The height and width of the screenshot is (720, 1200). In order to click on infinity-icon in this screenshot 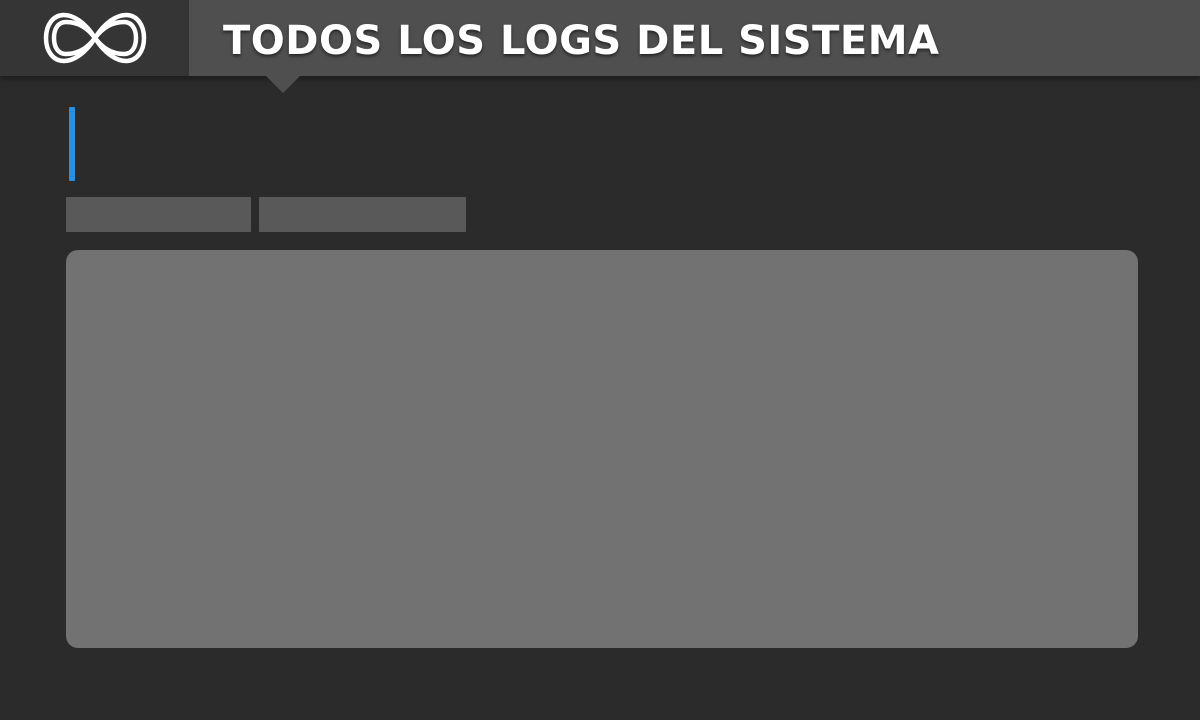, I will do `click(94, 38)`.